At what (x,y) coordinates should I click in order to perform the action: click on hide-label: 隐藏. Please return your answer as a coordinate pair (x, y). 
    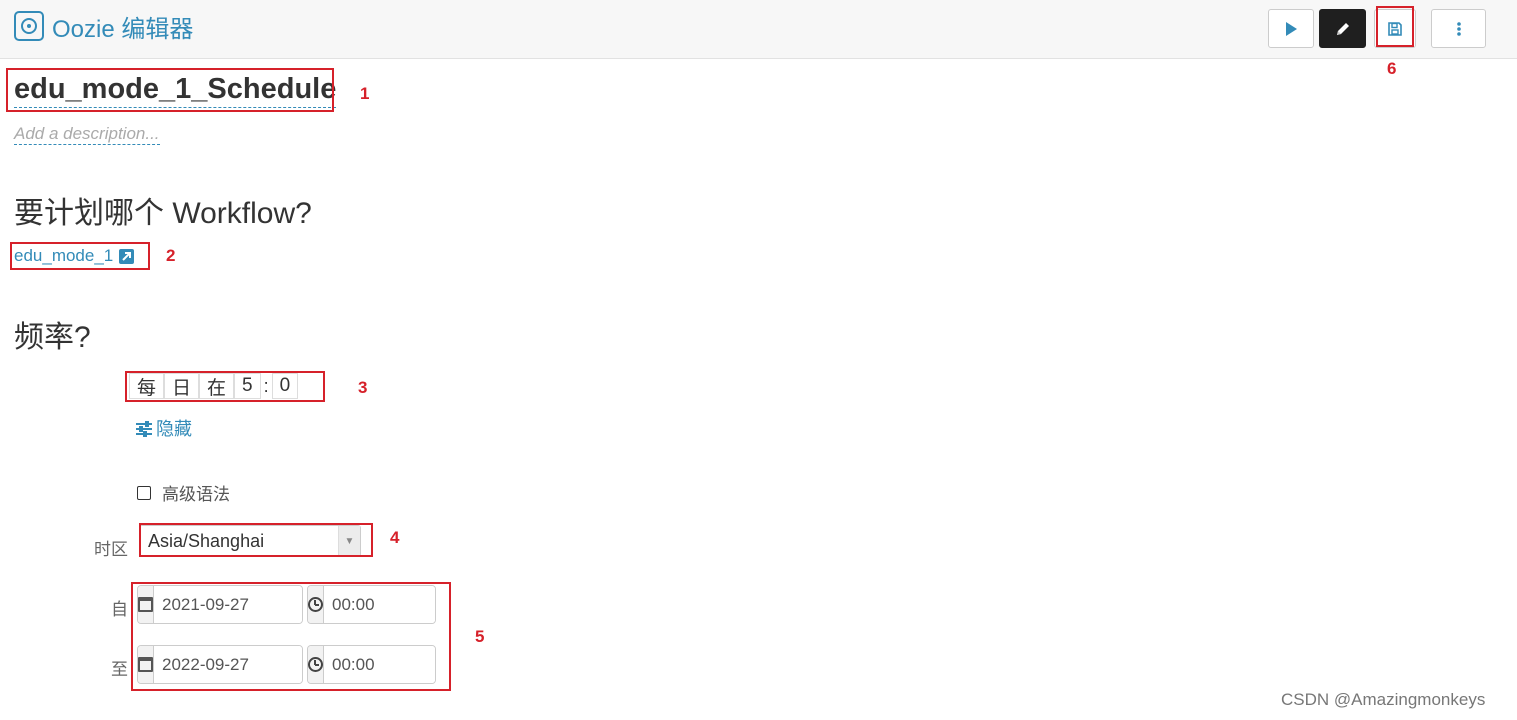
    Looking at the image, I should click on (174, 429).